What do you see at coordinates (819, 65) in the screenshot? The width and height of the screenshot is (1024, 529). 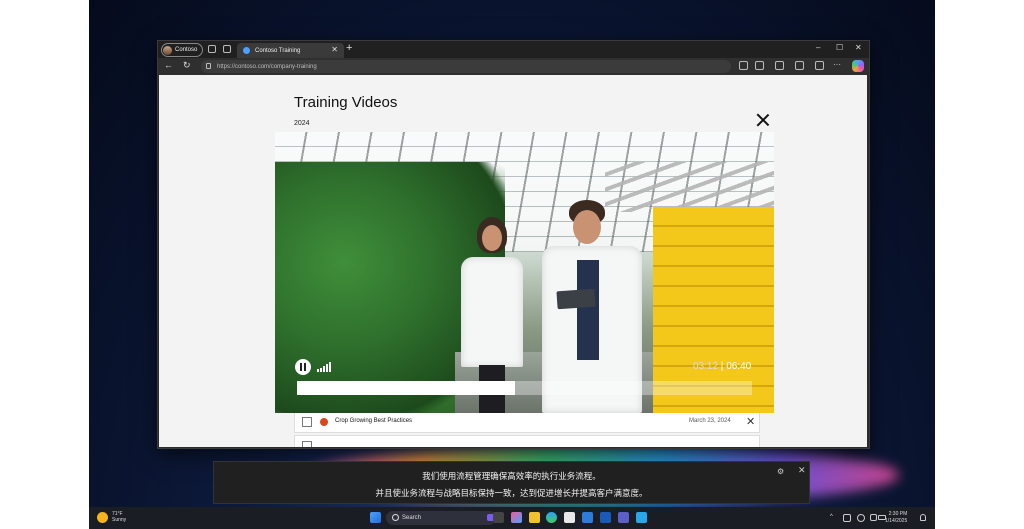 I see `collections-icon` at bounding box center [819, 65].